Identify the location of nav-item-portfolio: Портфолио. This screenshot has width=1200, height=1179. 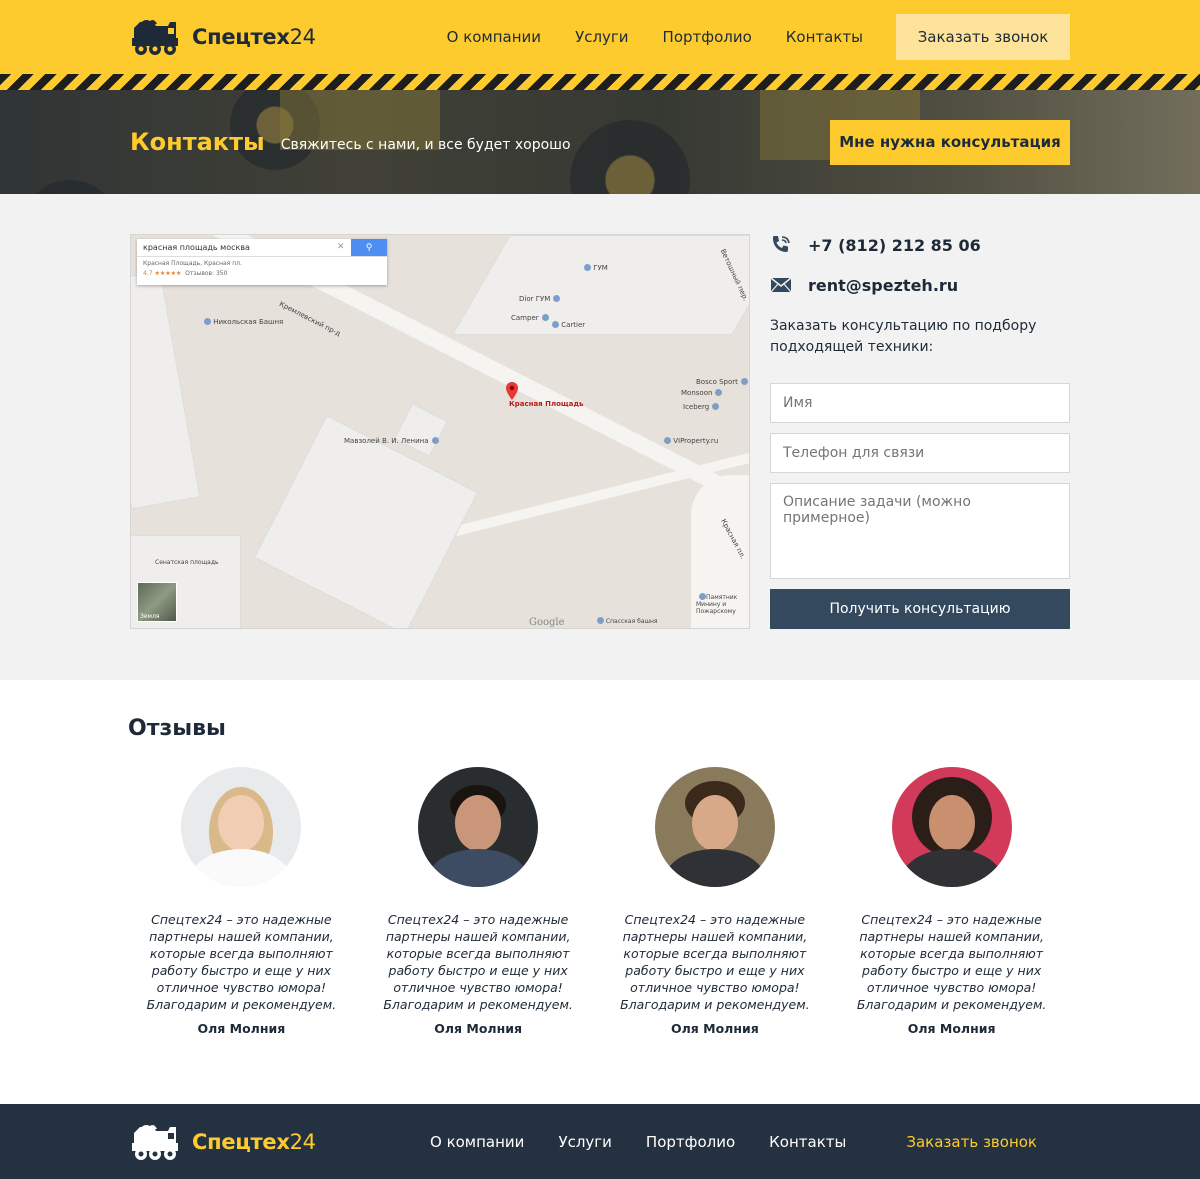
(707, 37).